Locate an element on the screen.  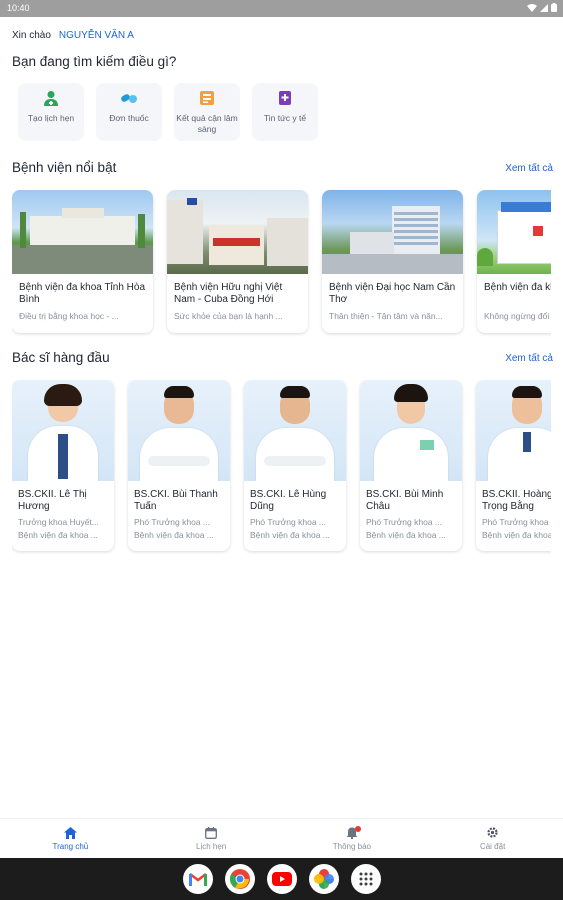
status-bar: 10:40 is located at coordinates (281, 8).